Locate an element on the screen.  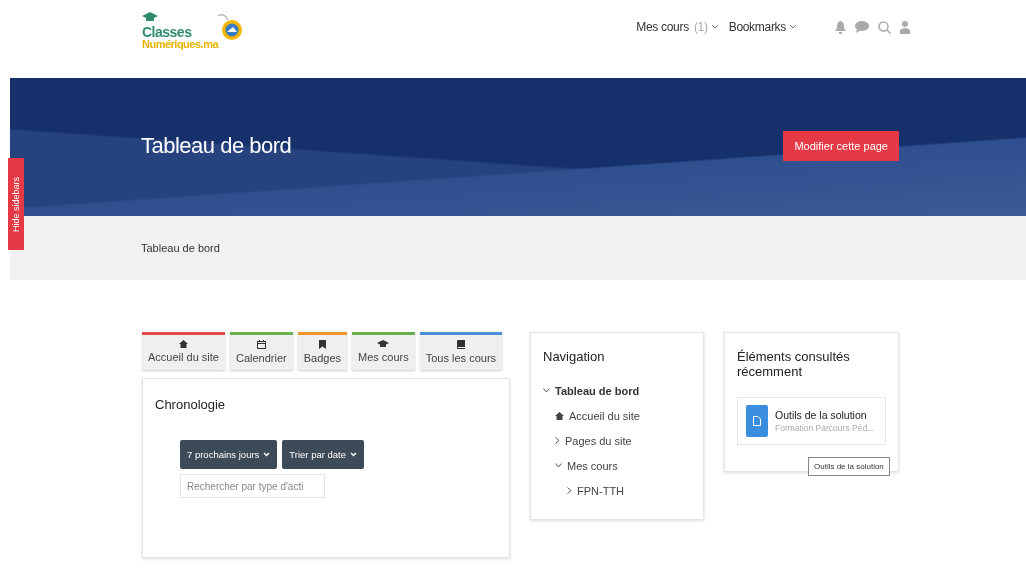
user-icon is located at coordinates (905, 27).